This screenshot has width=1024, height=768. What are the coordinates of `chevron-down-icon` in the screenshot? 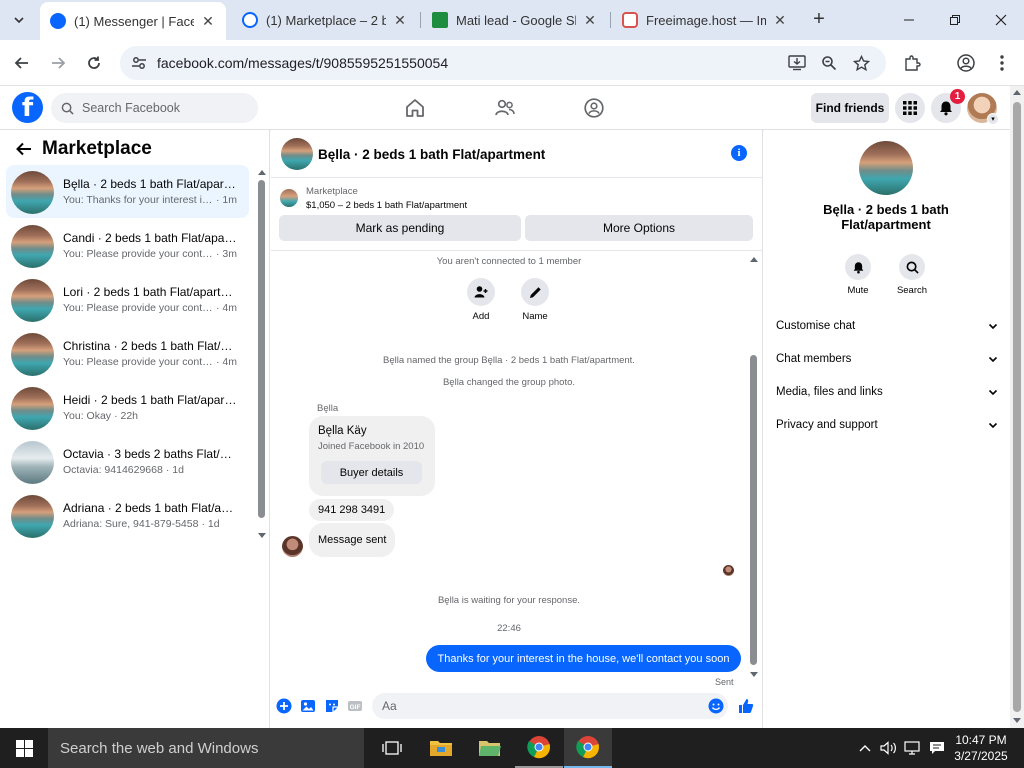 It's located at (993, 326).